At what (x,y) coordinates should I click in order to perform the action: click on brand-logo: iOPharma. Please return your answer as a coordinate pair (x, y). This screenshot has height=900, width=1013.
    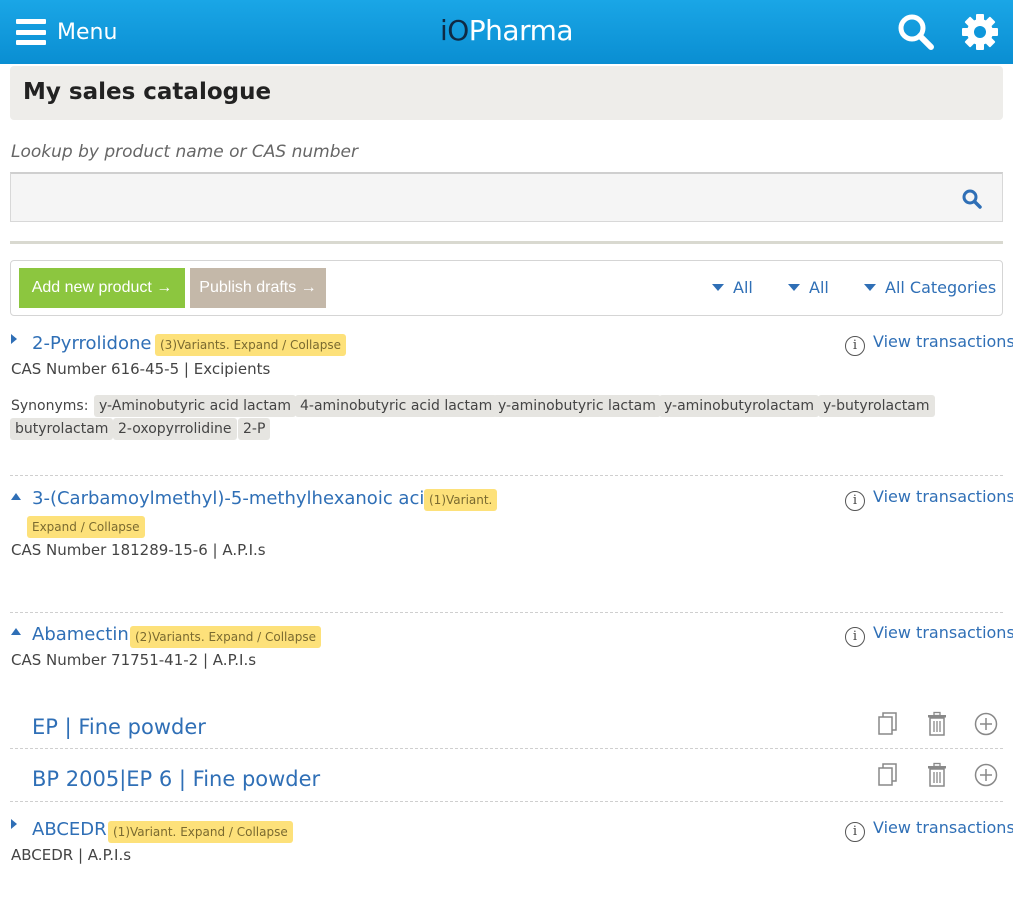
    Looking at the image, I should click on (506, 30).